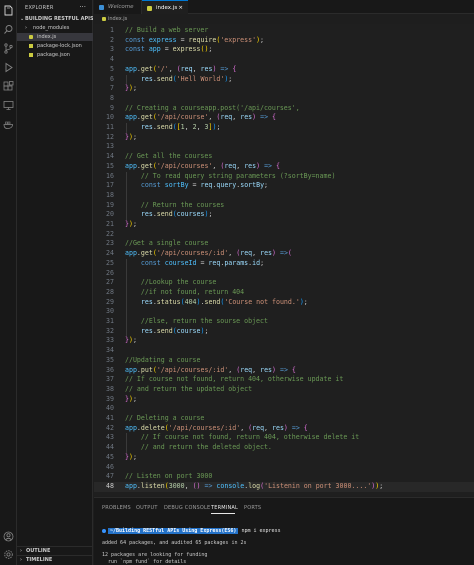  What do you see at coordinates (172, 68) in the screenshot?
I see `code-token: ,` at bounding box center [172, 68].